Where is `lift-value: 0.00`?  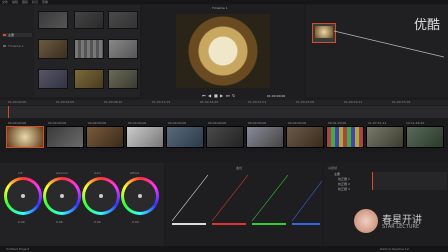
lift-value: 0.00 is located at coordinates (21, 222).